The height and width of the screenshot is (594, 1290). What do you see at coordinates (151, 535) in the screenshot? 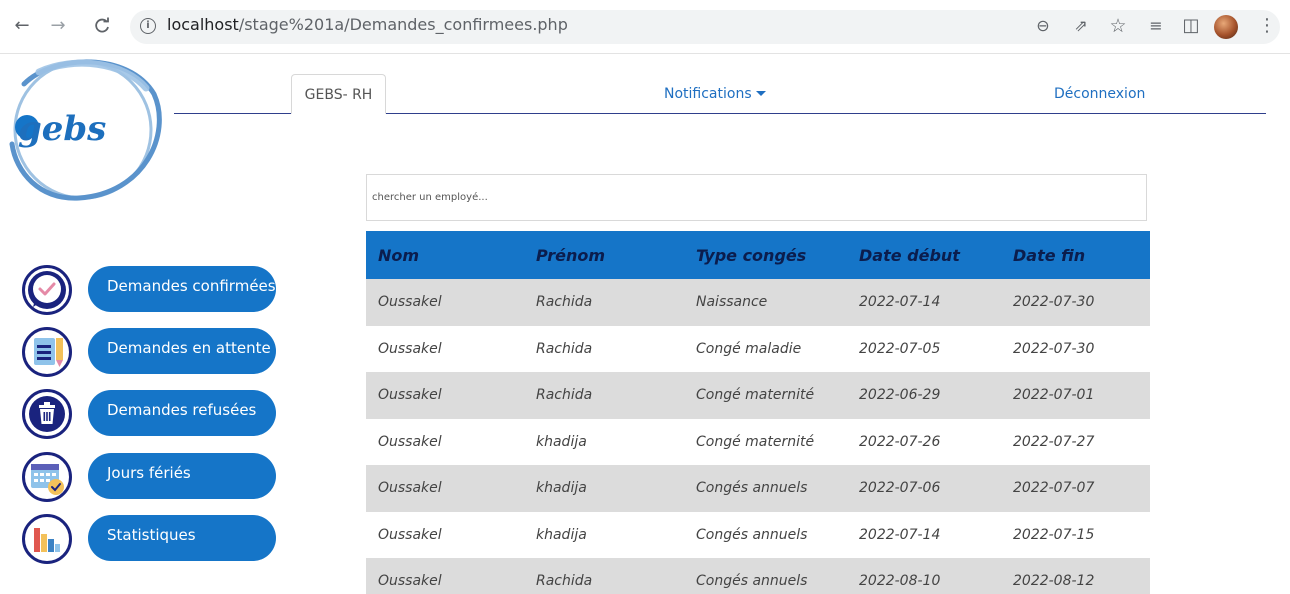
I see `sidebar-item-label: Statistiques` at bounding box center [151, 535].